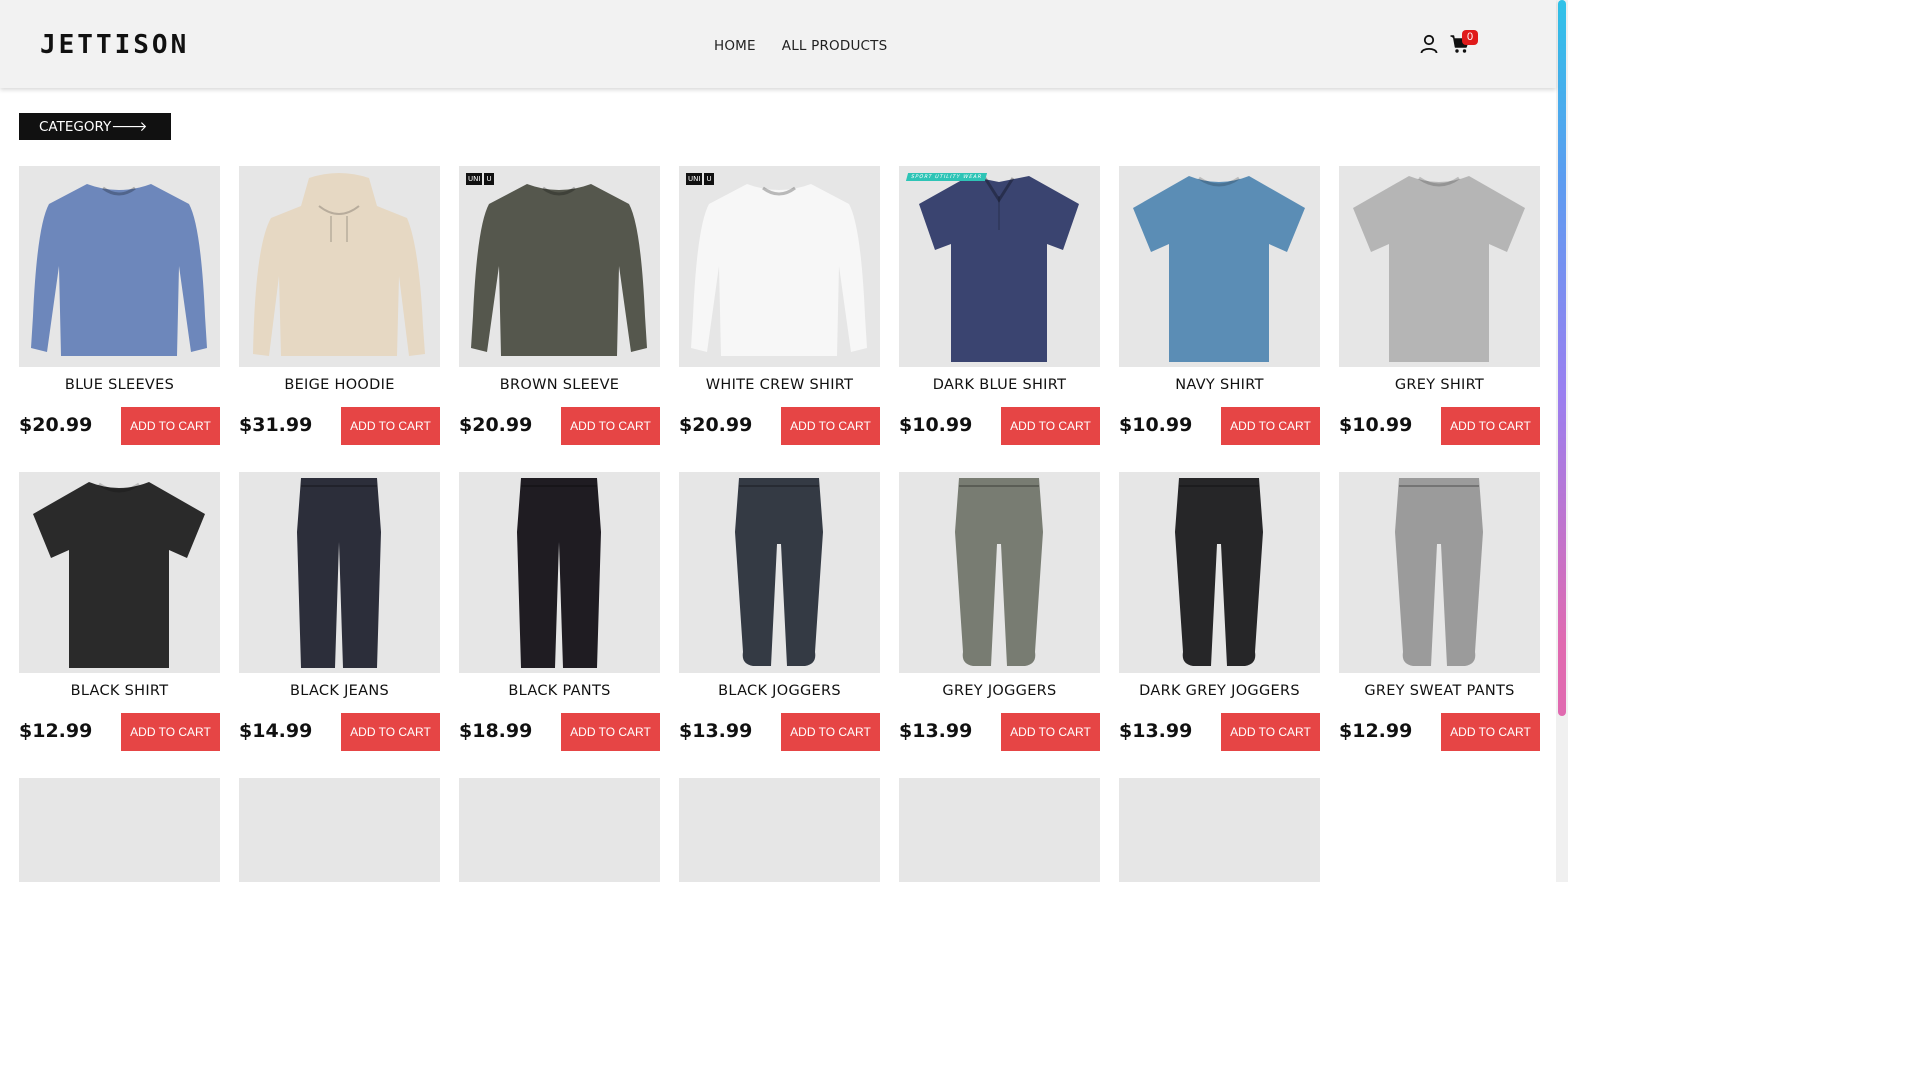  Describe the element at coordinates (339, 732) in the screenshot. I see `product-footer: $14.99 ADD TO CART` at that location.